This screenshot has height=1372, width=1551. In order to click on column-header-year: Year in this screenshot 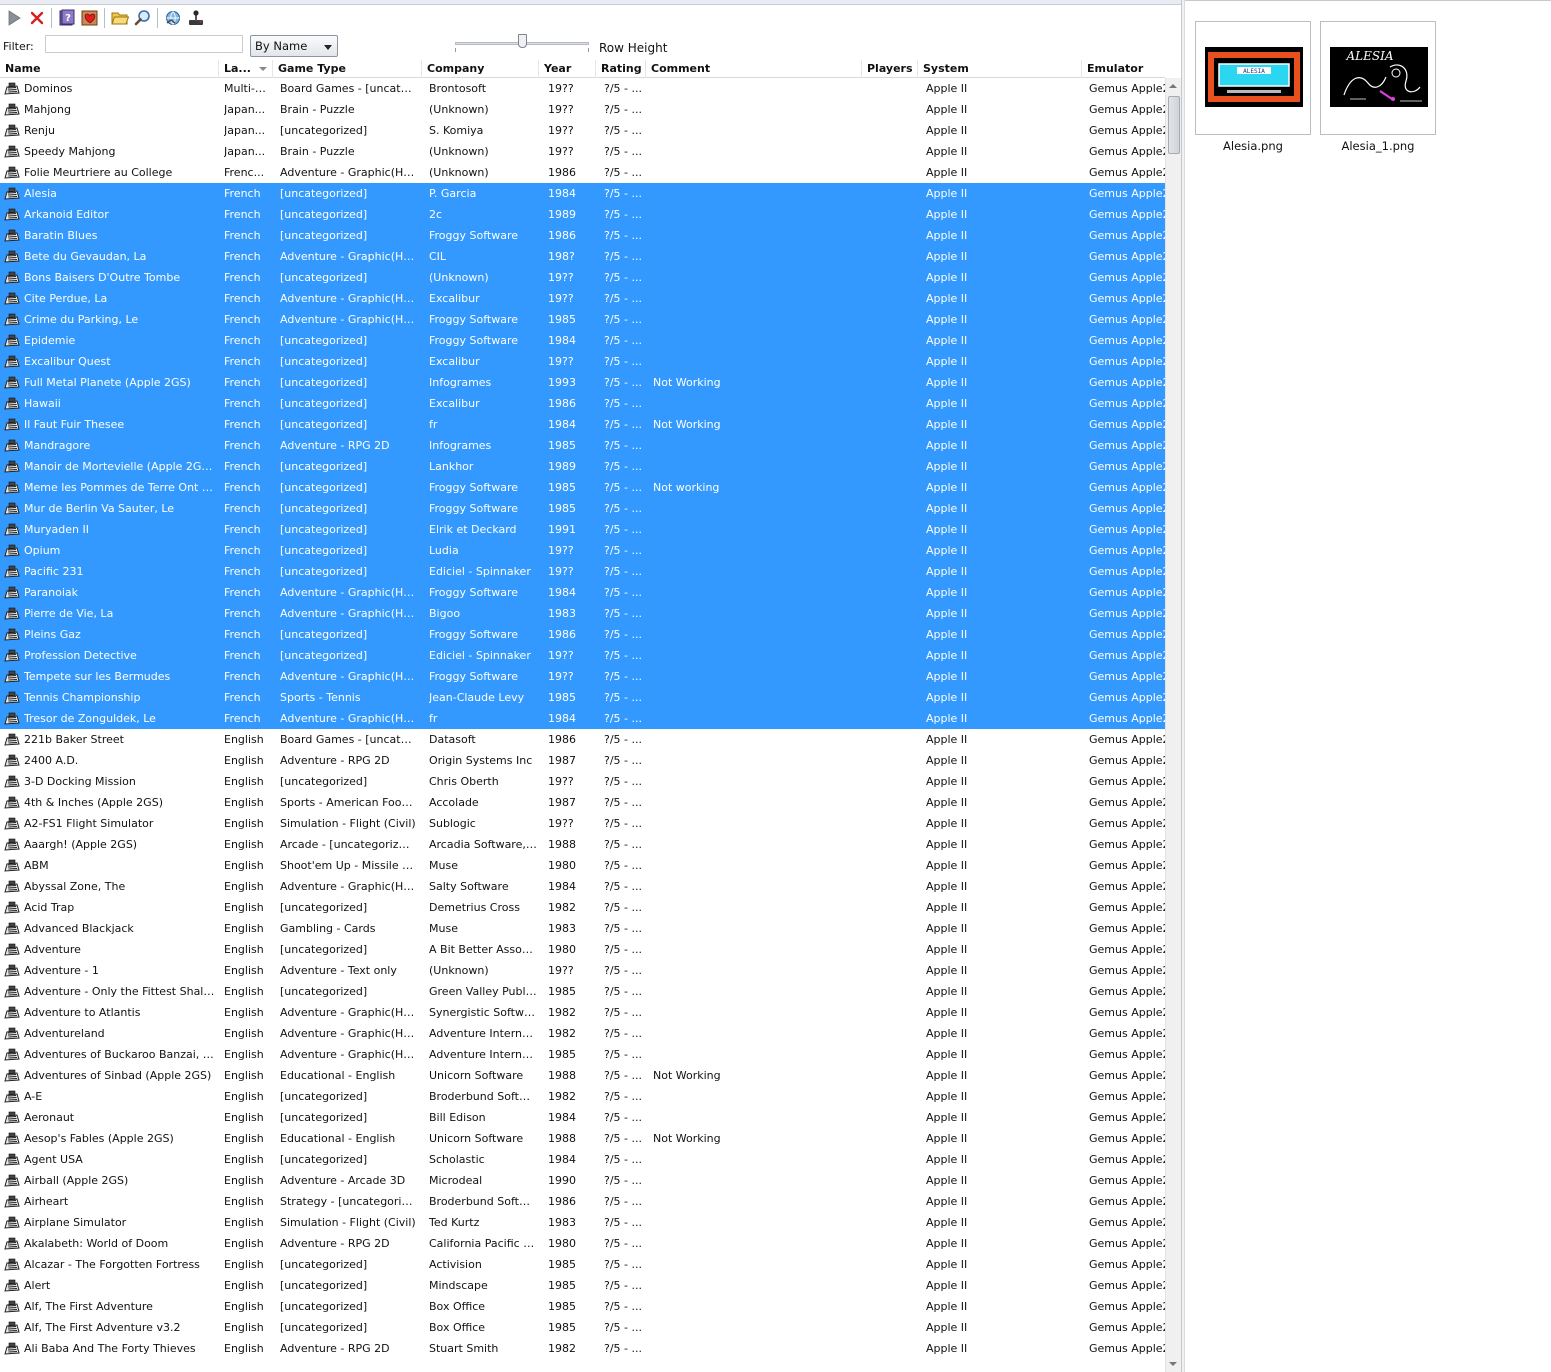, I will do `click(567, 69)`.